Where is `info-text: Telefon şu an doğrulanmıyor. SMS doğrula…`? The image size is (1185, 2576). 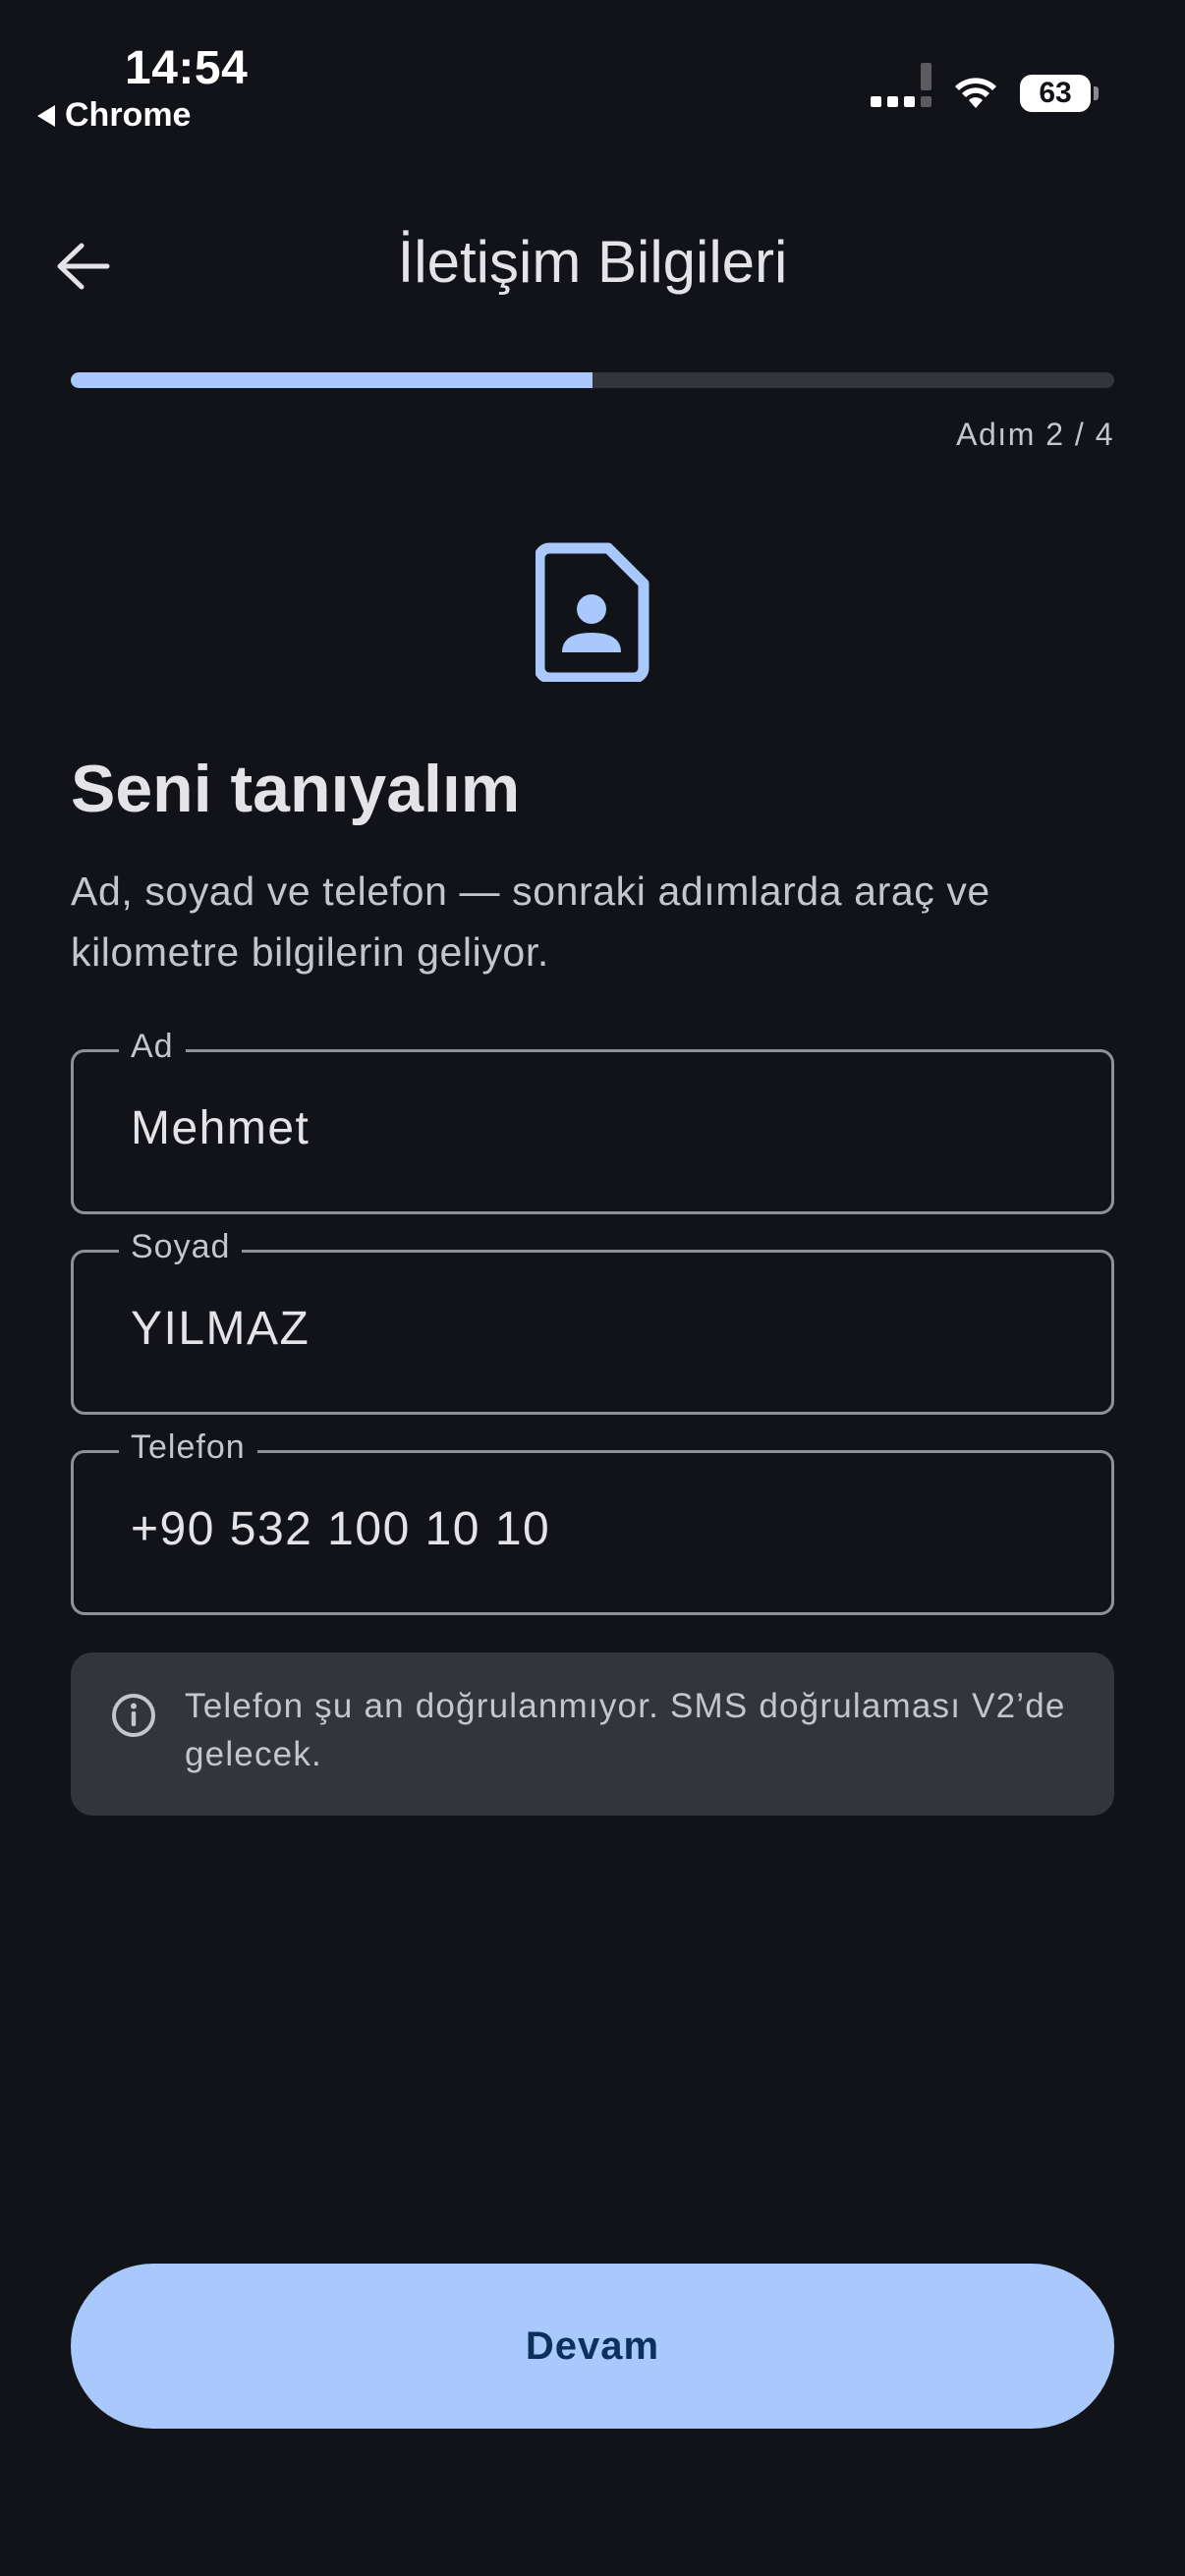 info-text: Telefon şu an doğrulanmıyor. SMS doğrula… is located at coordinates (625, 1730).